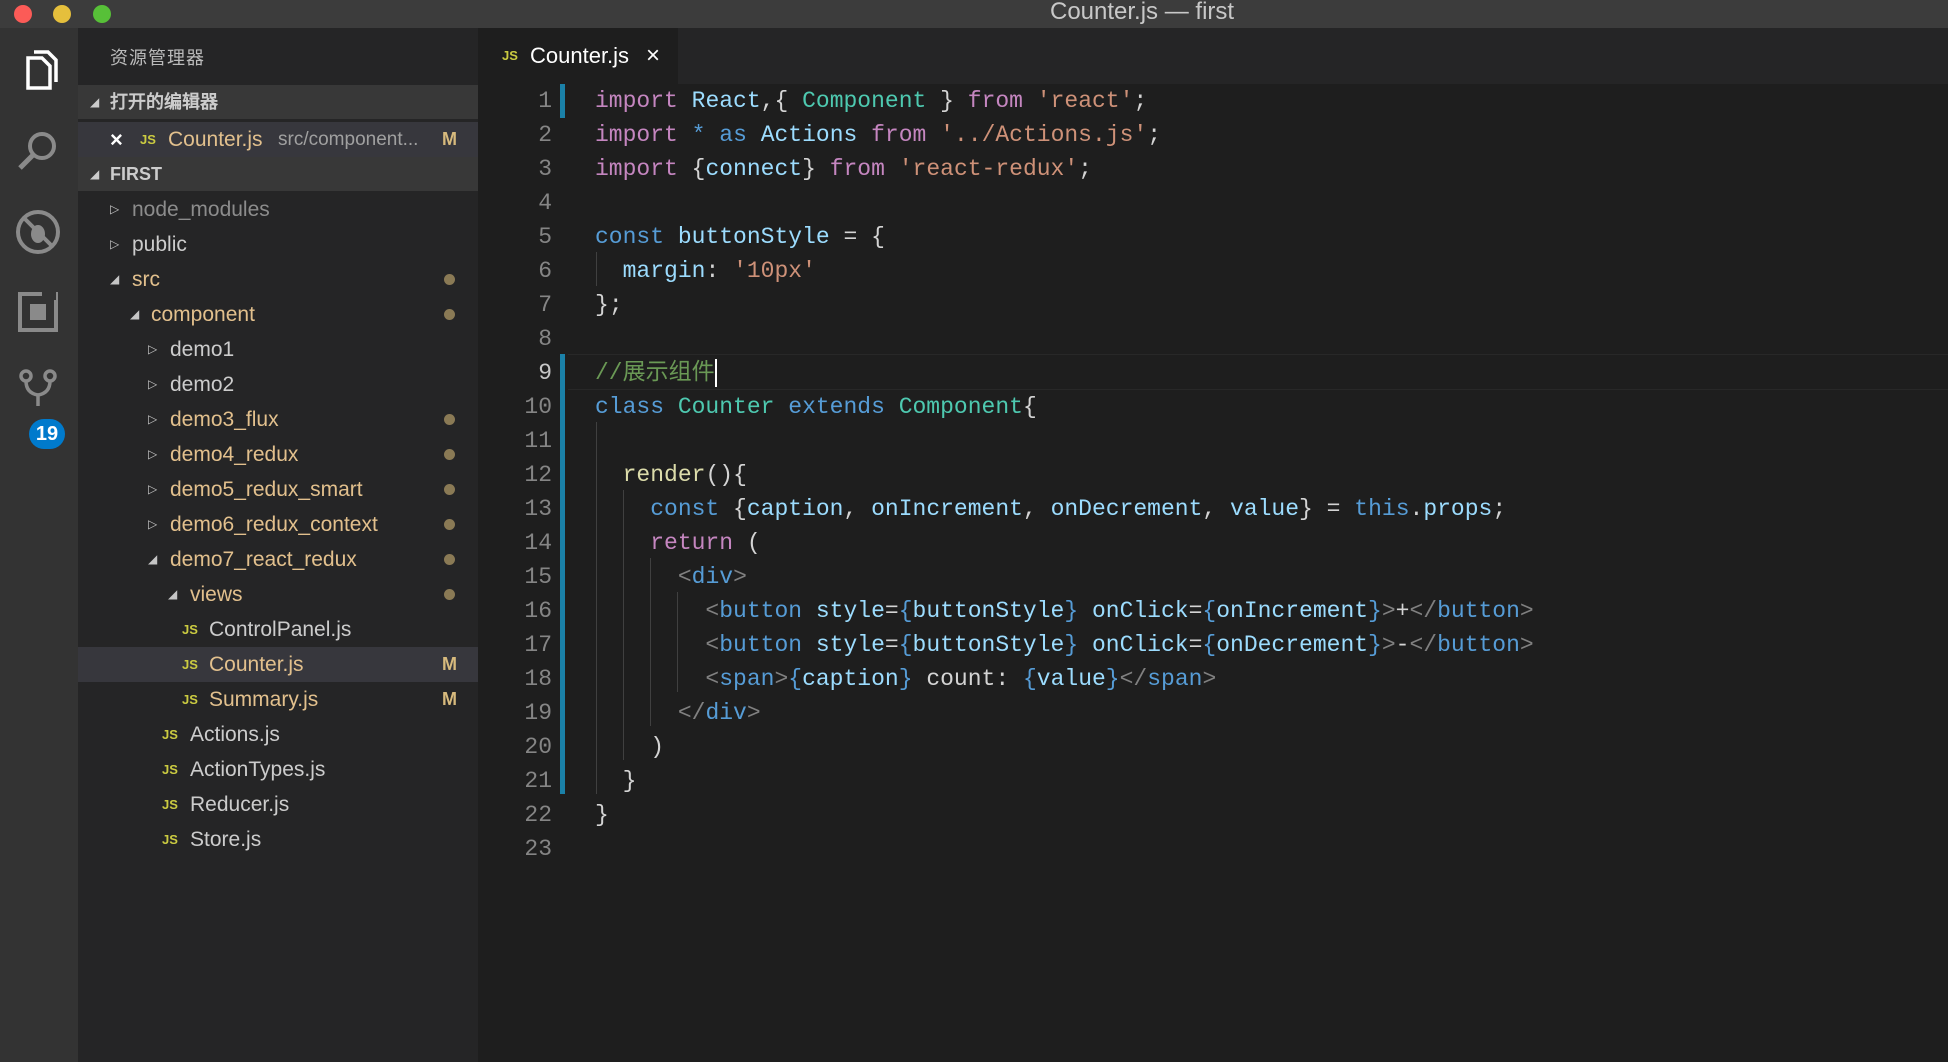 This screenshot has width=1948, height=1062. I want to click on line-number: 10, so click(538, 407).